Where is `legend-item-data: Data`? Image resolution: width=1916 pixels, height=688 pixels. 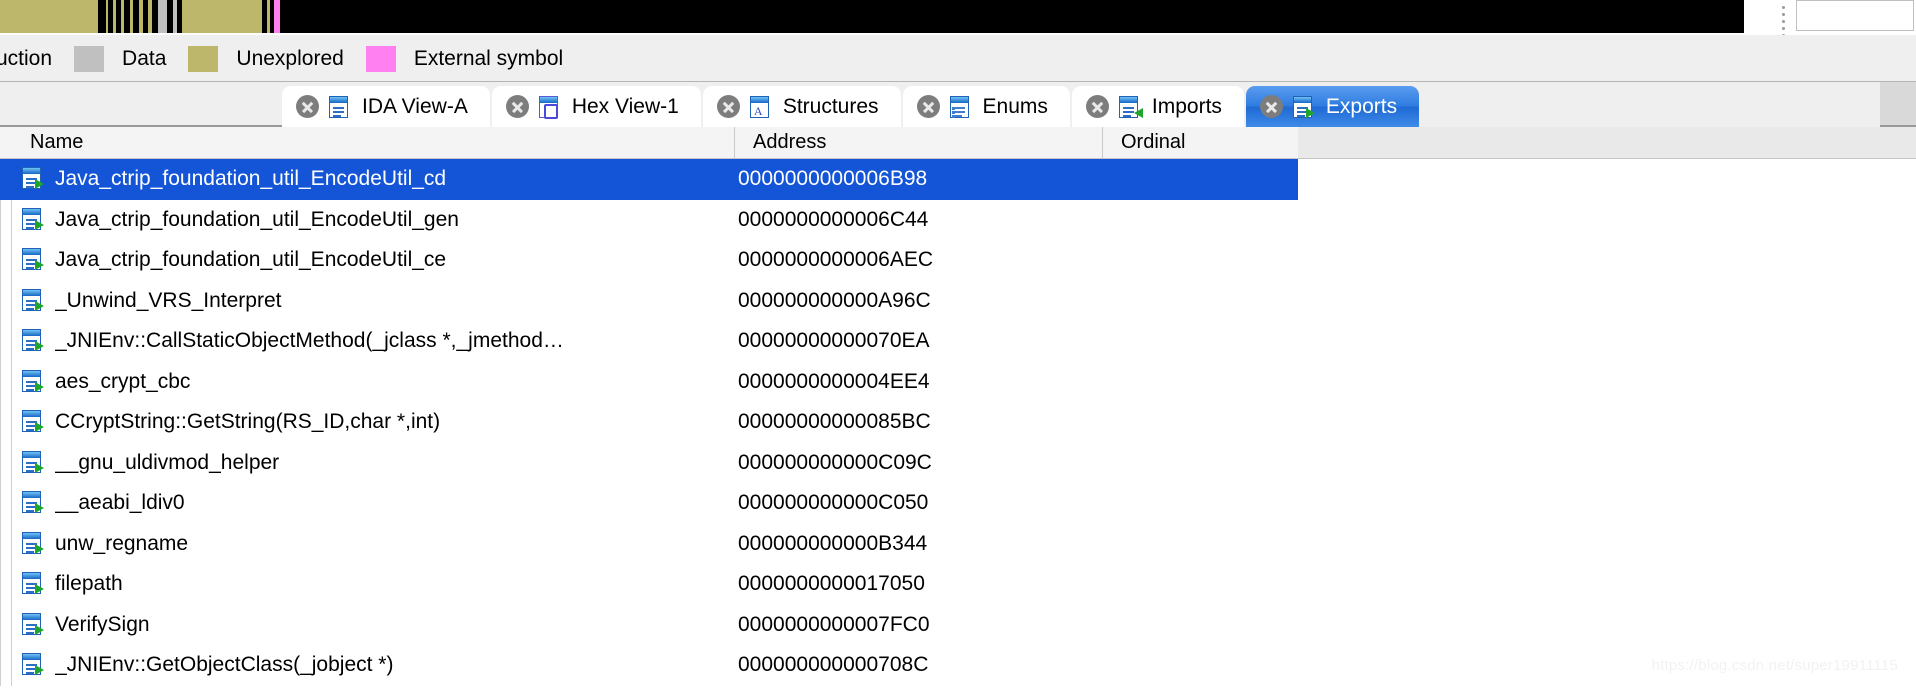 legend-item-data: Data is located at coordinates (109, 58).